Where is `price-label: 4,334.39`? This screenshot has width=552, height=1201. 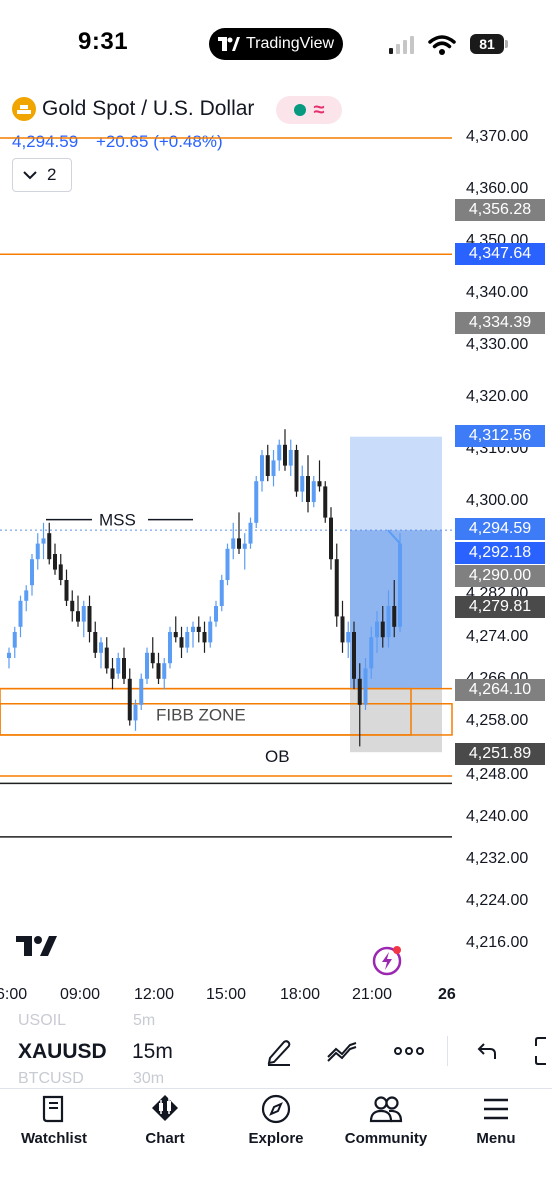
price-label: 4,334.39 is located at coordinates (500, 323).